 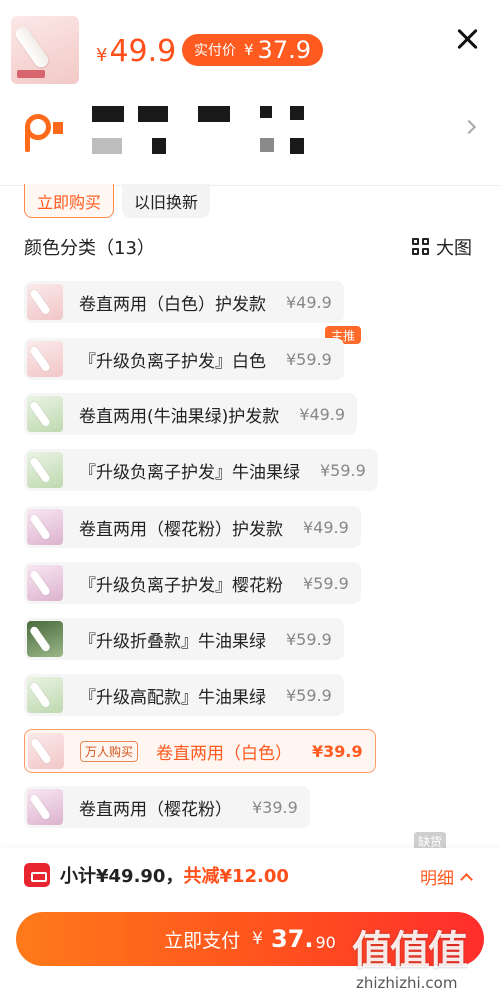 What do you see at coordinates (236, 876) in the screenshot?
I see `discount-text: 共减¥12.00` at bounding box center [236, 876].